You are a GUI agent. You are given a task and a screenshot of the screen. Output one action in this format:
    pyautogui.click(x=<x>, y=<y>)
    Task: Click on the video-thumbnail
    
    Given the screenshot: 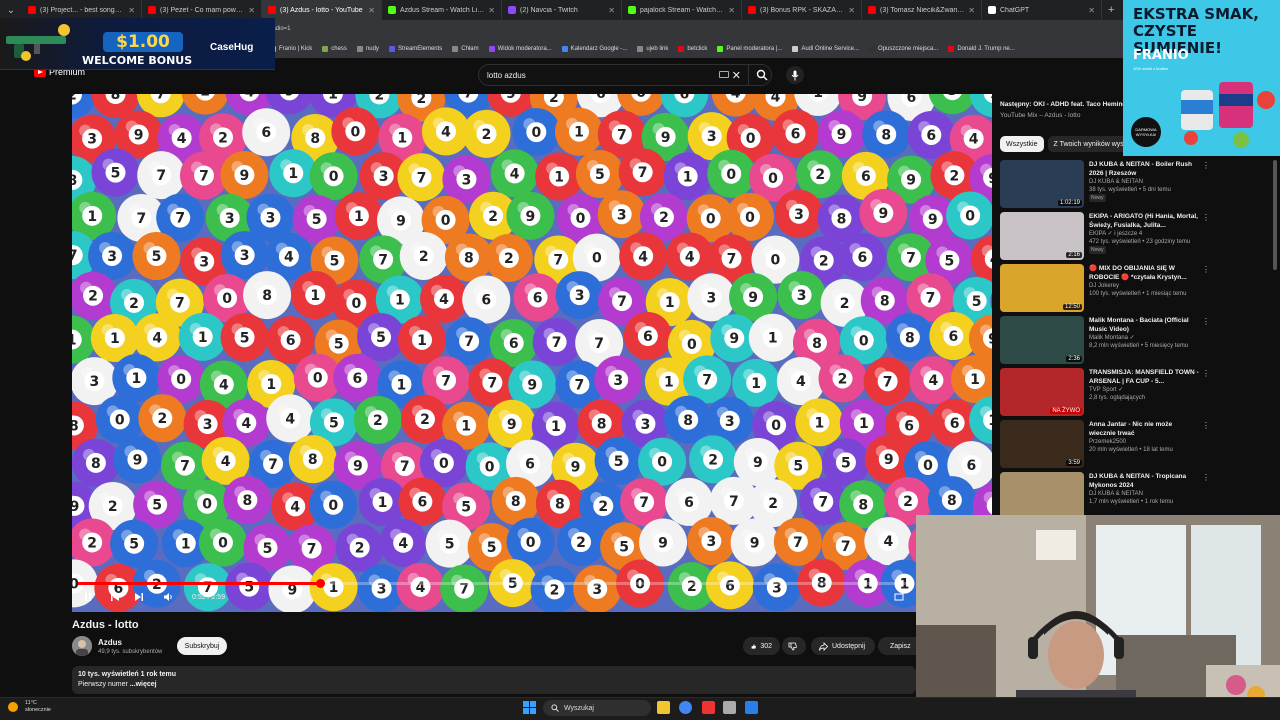 What is the action you would take?
    pyautogui.click(x=1042, y=496)
    